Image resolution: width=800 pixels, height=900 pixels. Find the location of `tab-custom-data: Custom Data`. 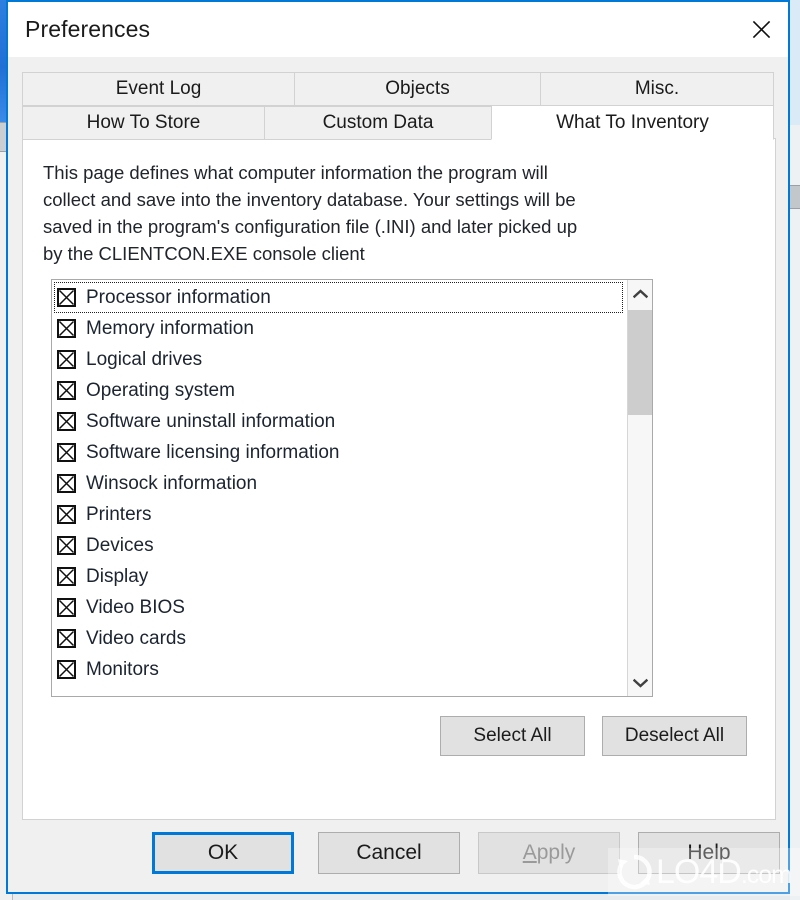

tab-custom-data: Custom Data is located at coordinates (378, 123).